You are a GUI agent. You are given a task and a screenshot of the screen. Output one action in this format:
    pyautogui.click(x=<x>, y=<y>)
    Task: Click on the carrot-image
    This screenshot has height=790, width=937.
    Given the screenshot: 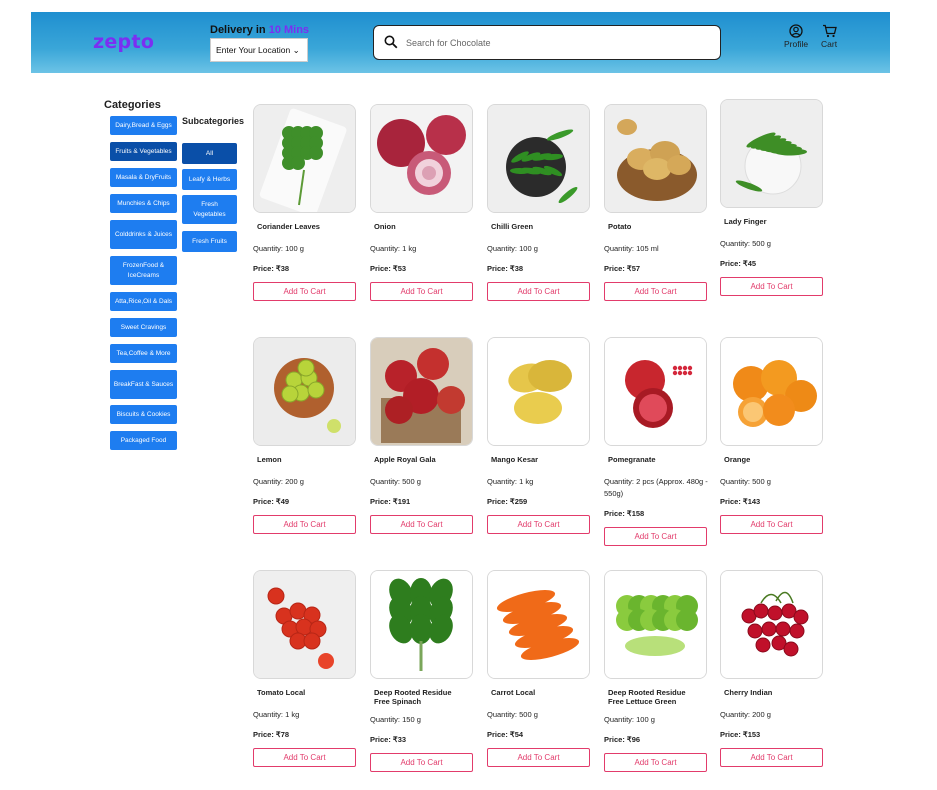 What is the action you would take?
    pyautogui.click(x=538, y=624)
    